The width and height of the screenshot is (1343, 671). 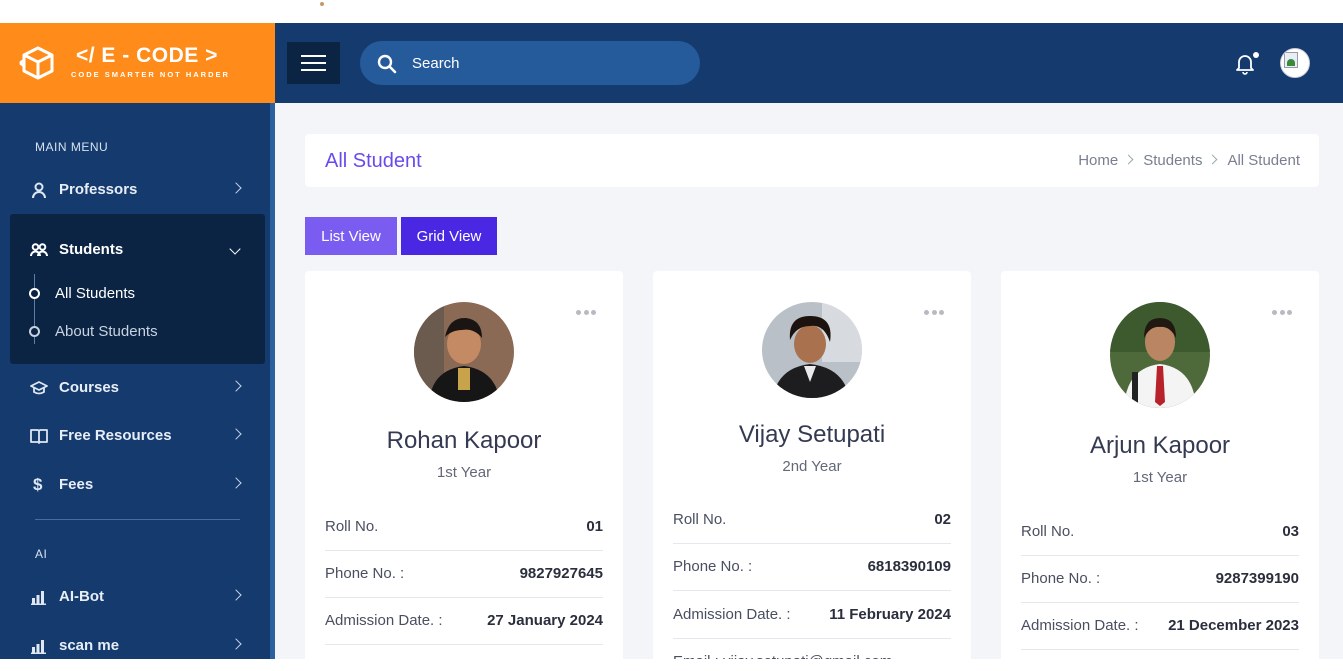 What do you see at coordinates (39, 250) in the screenshot?
I see `students-icon` at bounding box center [39, 250].